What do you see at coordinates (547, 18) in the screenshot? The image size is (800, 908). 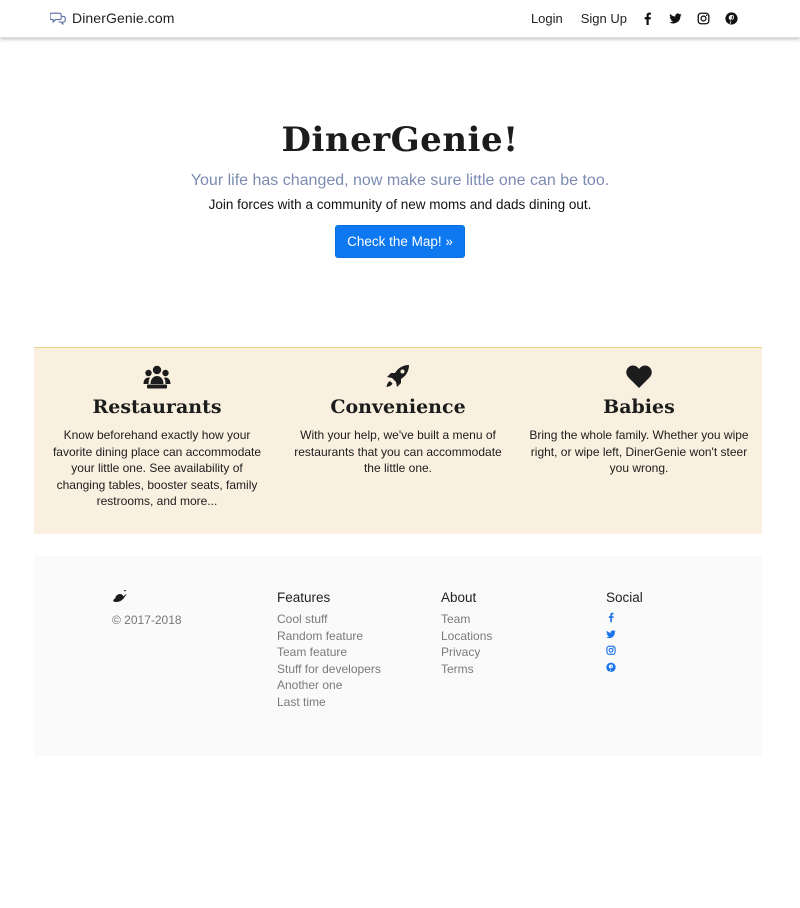 I see `login-link: Login` at bounding box center [547, 18].